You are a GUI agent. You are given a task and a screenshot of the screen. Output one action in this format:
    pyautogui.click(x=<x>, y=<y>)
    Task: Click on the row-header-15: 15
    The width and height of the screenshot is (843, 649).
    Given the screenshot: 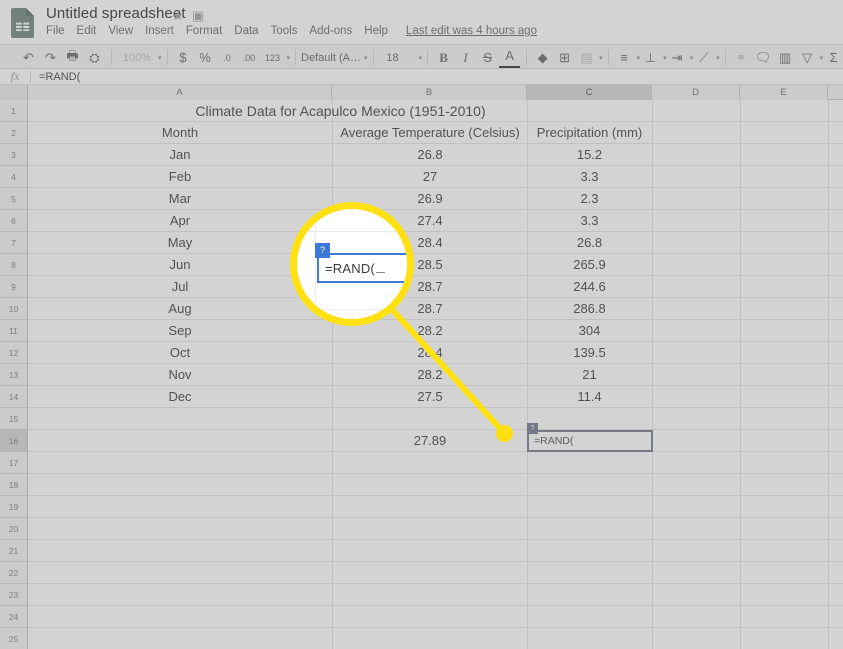 What is the action you would take?
    pyautogui.click(x=14, y=419)
    